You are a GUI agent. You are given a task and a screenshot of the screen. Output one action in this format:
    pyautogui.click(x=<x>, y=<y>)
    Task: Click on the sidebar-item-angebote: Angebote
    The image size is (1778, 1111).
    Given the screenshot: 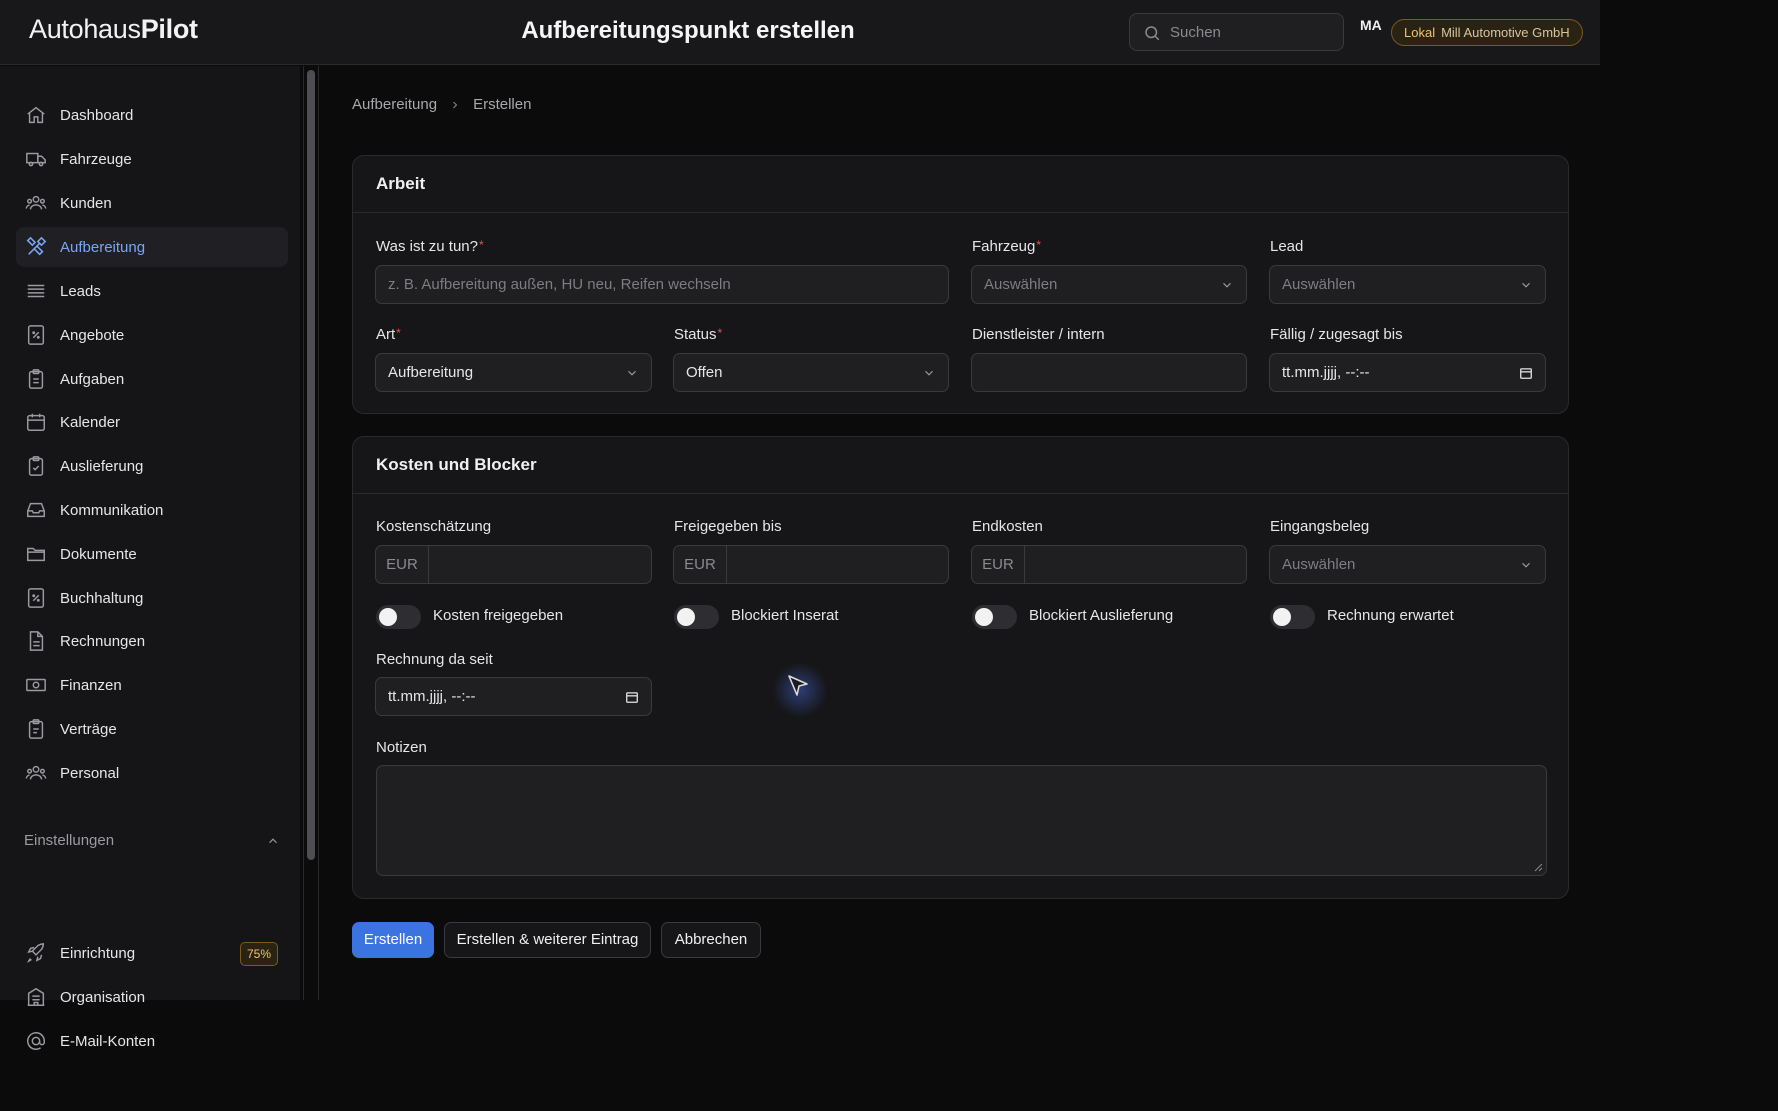 What is the action you would take?
    pyautogui.click(x=152, y=335)
    